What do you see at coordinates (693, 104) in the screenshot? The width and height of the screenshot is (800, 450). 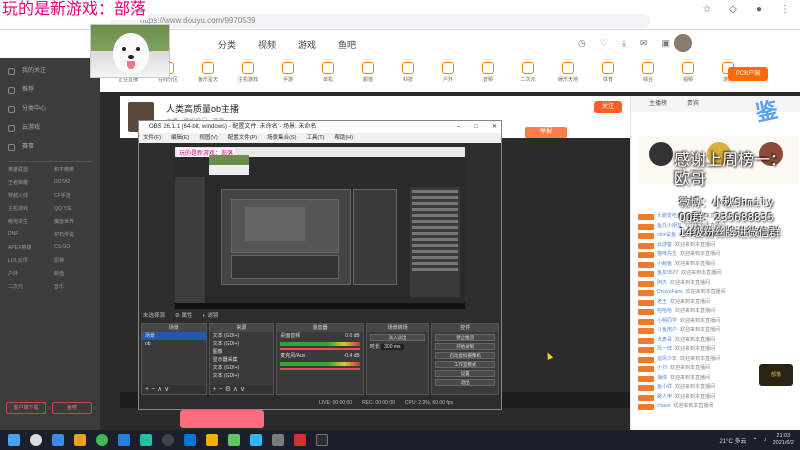 I see `tab-vip: 贵宾` at bounding box center [693, 104].